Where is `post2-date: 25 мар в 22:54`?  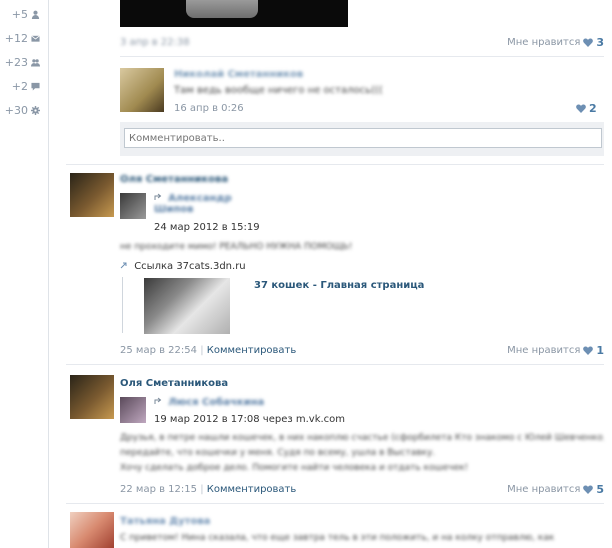
post2-date: 25 мар в 22:54 is located at coordinates (158, 350).